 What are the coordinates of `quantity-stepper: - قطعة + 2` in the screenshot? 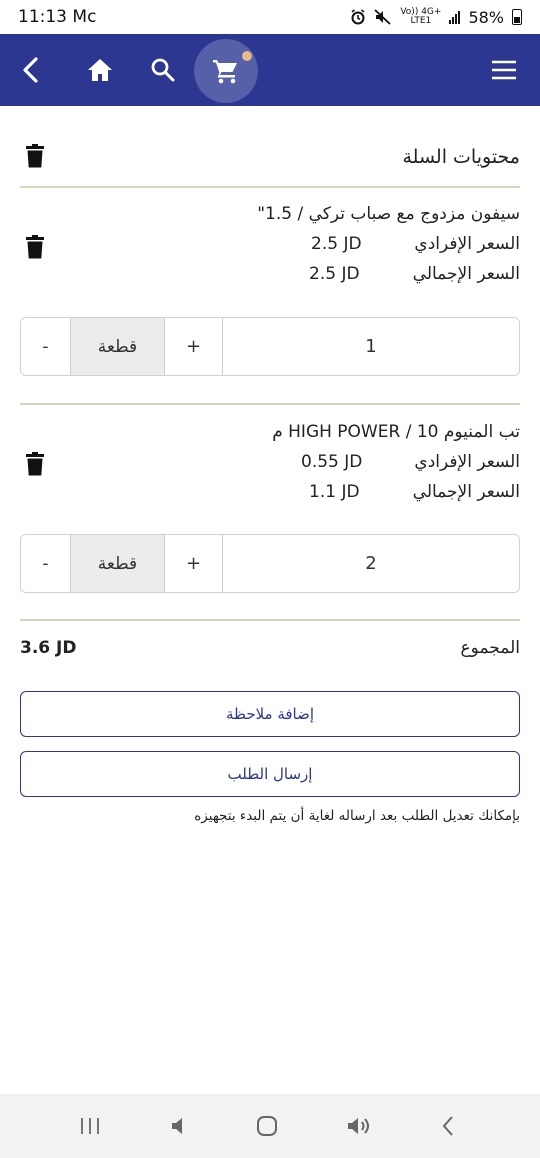 It's located at (270, 563).